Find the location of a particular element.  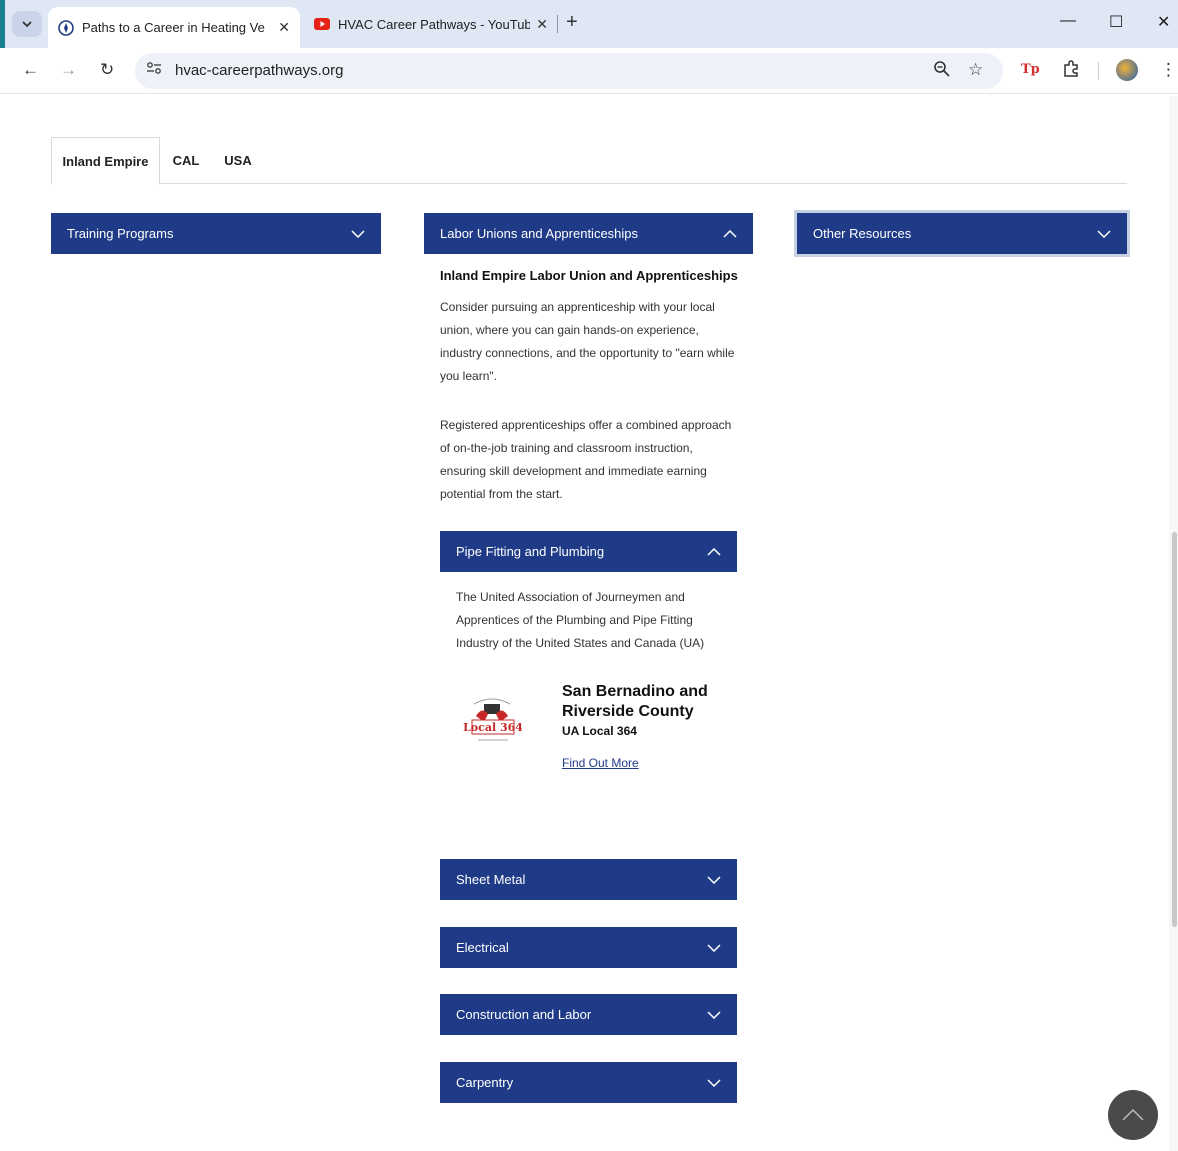

window-accent is located at coordinates (2, 24).